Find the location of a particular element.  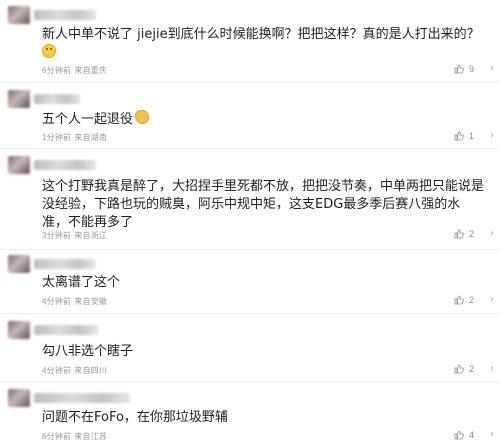

wave-emoji-icon is located at coordinates (142, 117).